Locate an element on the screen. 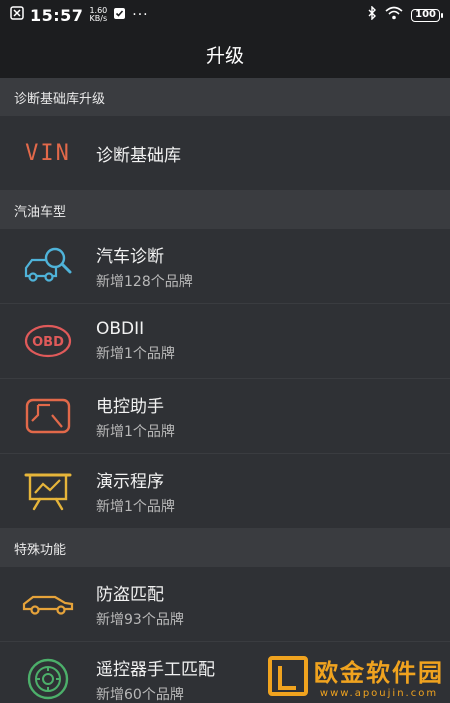 The height and width of the screenshot is (703, 450). list-item-subtitle: 新增128个品牌 is located at coordinates (144, 281).